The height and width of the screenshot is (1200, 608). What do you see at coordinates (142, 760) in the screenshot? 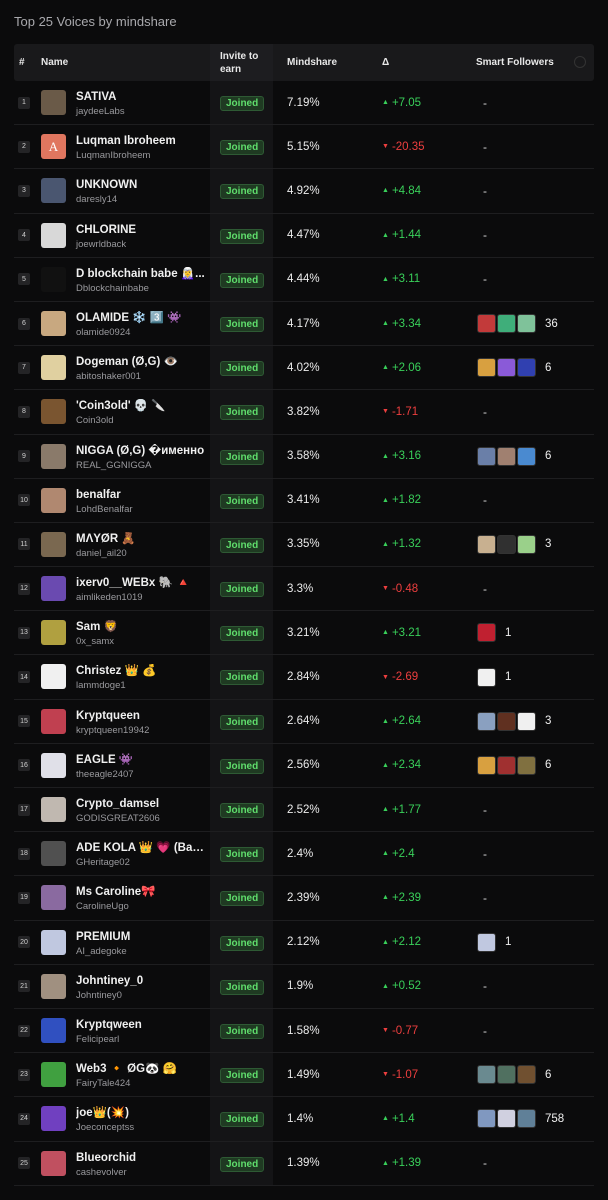
I see `display-name: EAGLE 👾` at bounding box center [142, 760].